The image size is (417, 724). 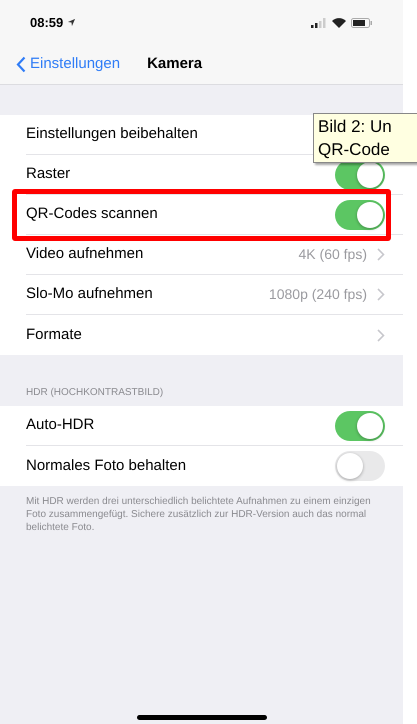 What do you see at coordinates (21, 64) in the screenshot?
I see `back-chevron-icon` at bounding box center [21, 64].